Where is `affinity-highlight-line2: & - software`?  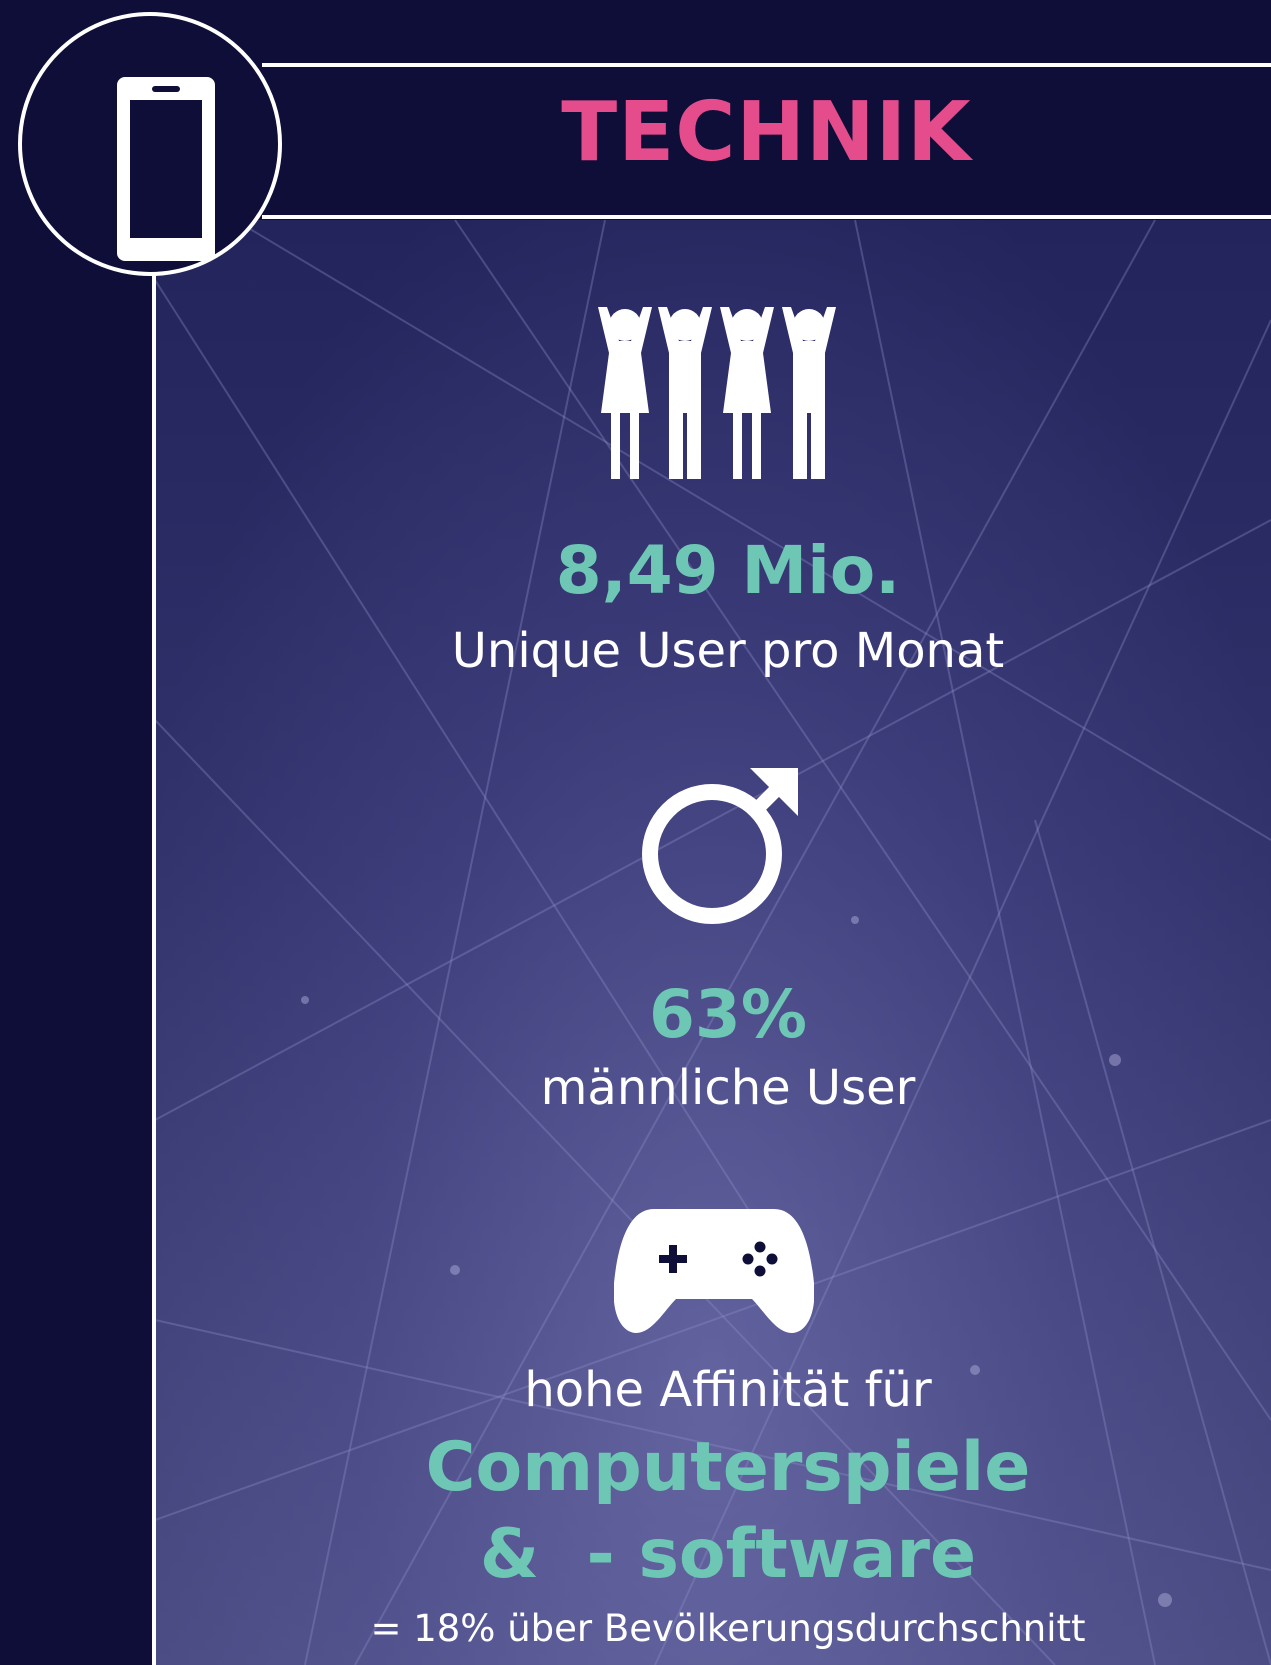 affinity-highlight-line2: & - software is located at coordinates (728, 1554).